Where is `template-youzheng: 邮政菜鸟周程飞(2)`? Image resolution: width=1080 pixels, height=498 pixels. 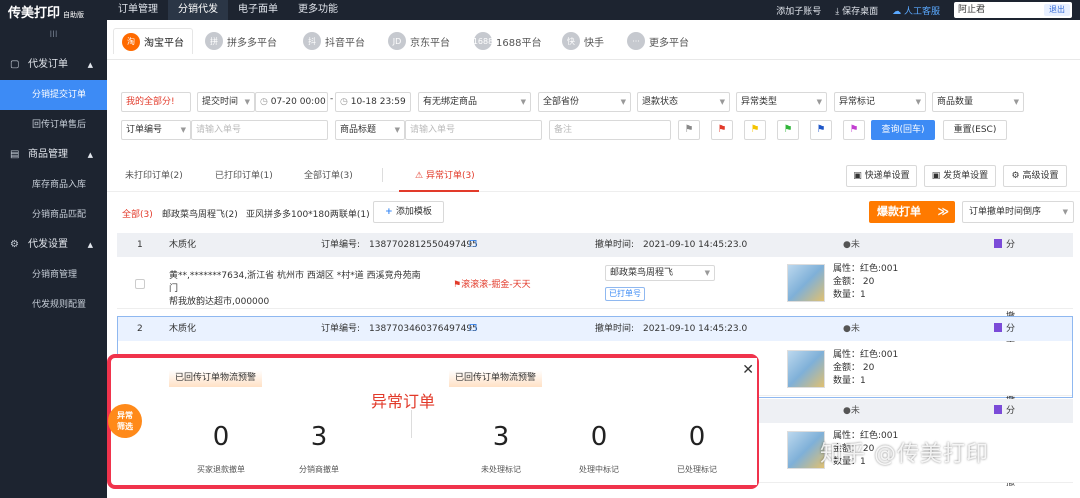
template-youzheng: 邮政菜鸟周程飞(2) is located at coordinates (200, 213).